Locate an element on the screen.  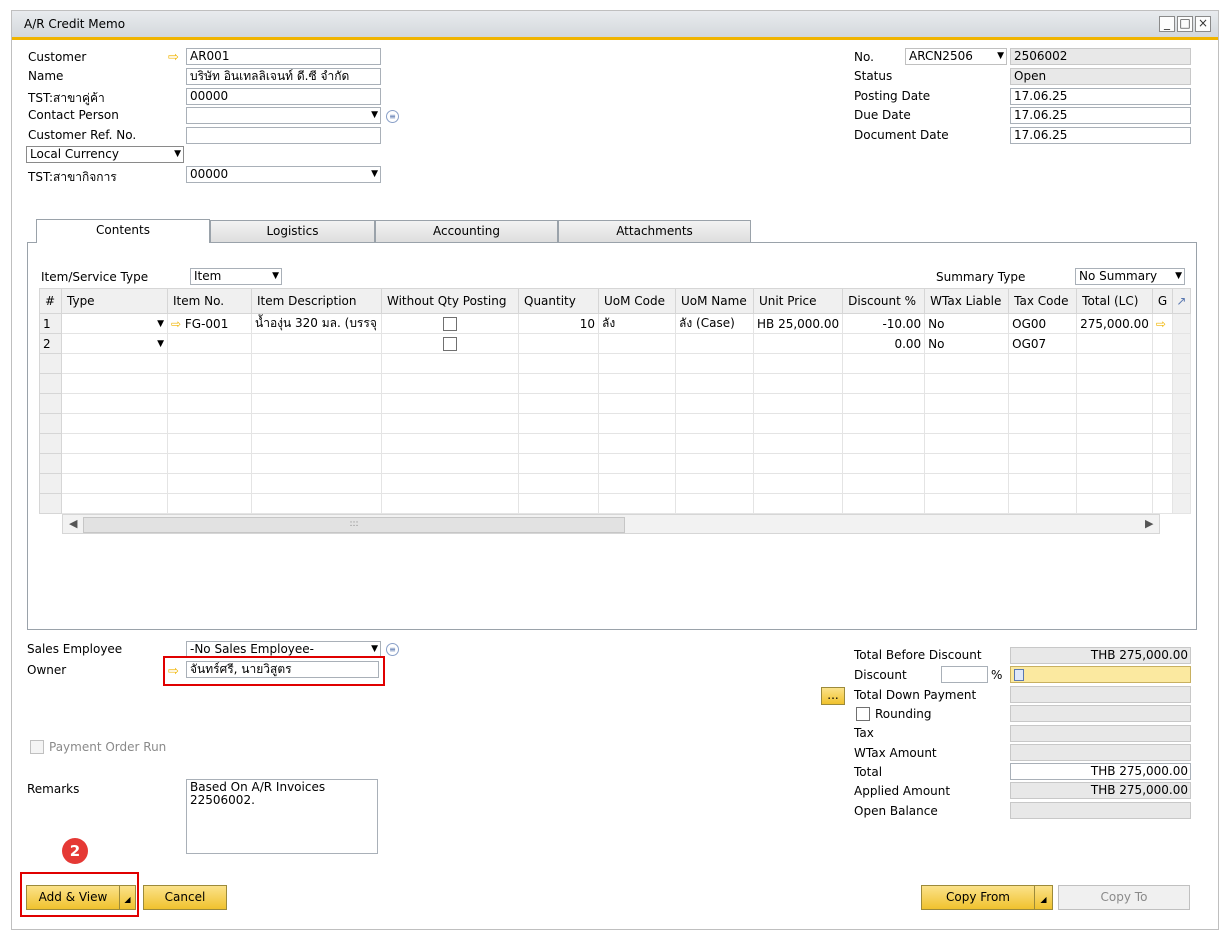
type-cell: ▼ is located at coordinates (114, 323).